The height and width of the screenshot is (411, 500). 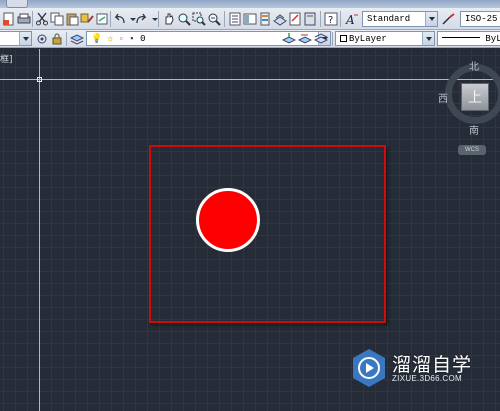 I want to click on help-icon: ?, so click(x=331, y=19).